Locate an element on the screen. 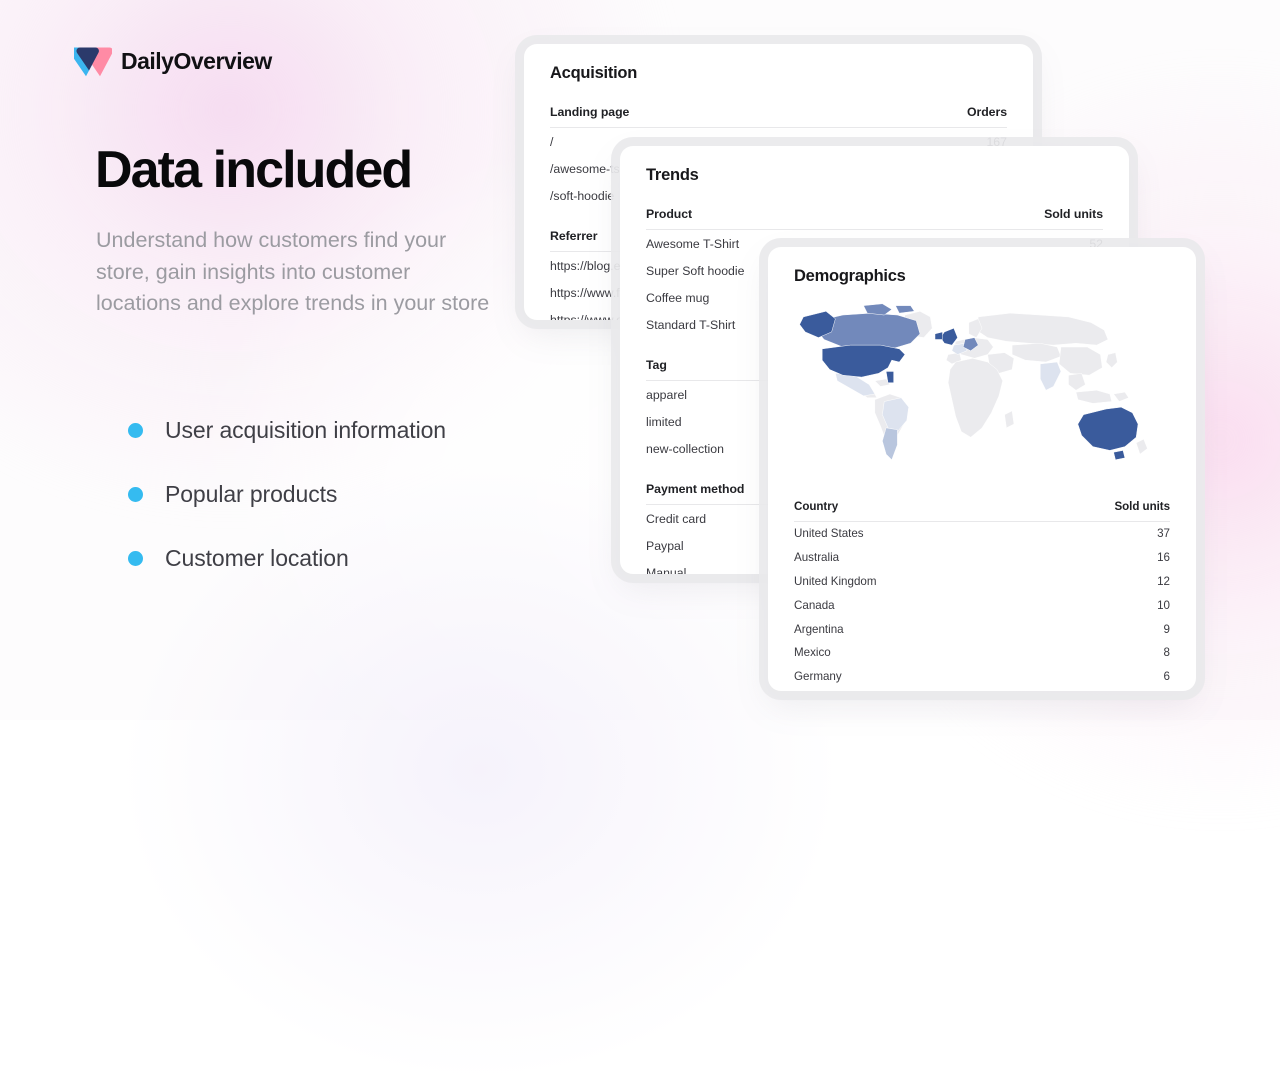  table-row: Canada 10 is located at coordinates (982, 605).